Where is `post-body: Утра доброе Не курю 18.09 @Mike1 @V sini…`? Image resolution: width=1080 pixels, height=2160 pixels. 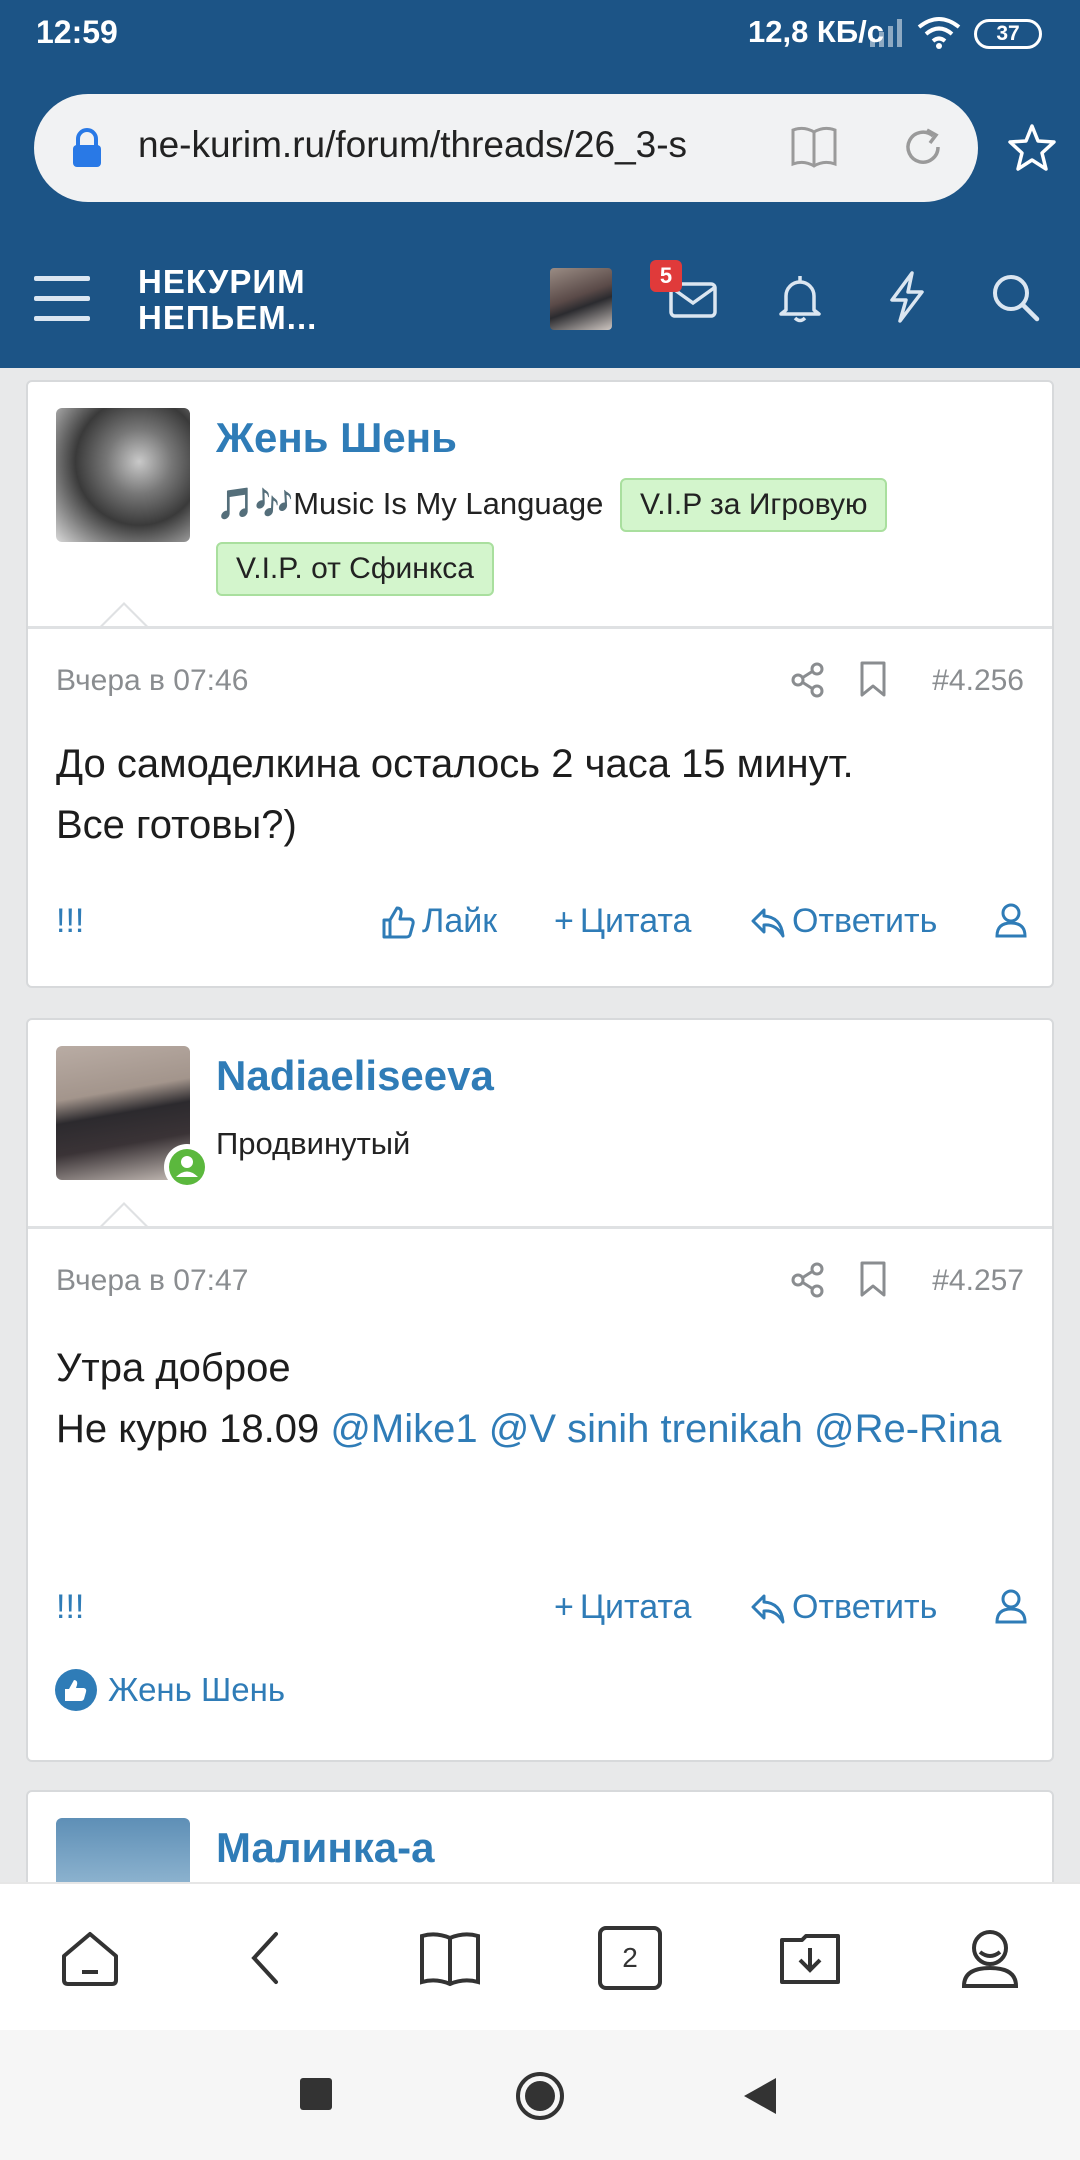 post-body: Утра доброе Не курю 18.09 @Mike1 @V sini… is located at coordinates (540, 1399).